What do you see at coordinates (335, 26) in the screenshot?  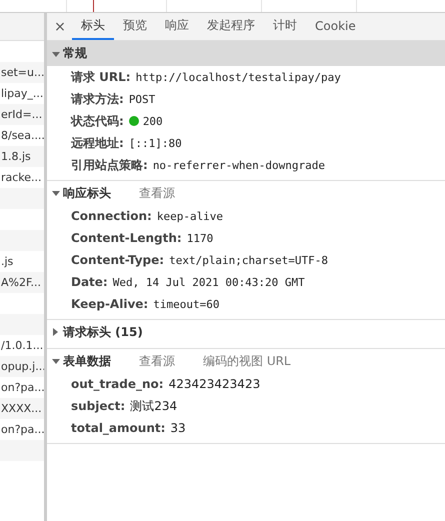 I see `tab: Cookie` at bounding box center [335, 26].